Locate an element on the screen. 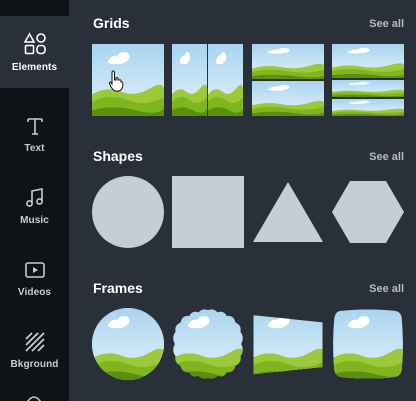 Image resolution: width=416 pixels, height=401 pixels. sidebar-item-music: Music is located at coordinates (34, 206).